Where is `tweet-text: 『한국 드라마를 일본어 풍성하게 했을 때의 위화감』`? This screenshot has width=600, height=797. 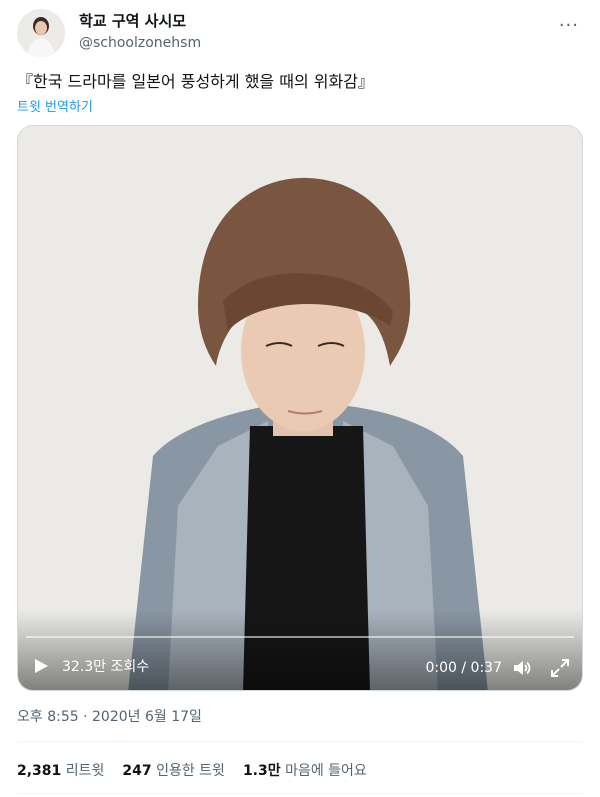 tweet-text: 『한국 드라마를 일본어 풍성하게 했을 때의 위화감』 is located at coordinates (195, 81).